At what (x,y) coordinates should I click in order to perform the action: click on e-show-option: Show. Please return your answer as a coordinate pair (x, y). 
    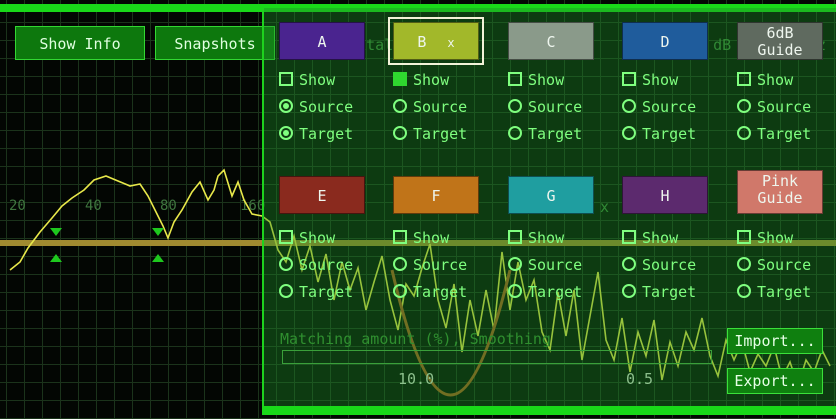
    Looking at the image, I should click on (307, 238).